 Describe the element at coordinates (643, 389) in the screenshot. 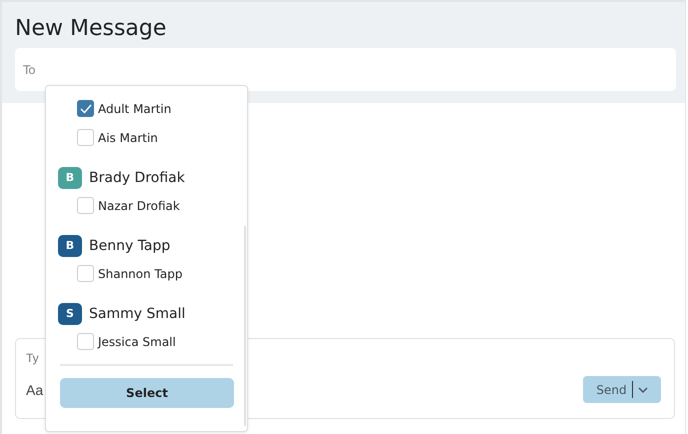

I see `caret-icon` at that location.